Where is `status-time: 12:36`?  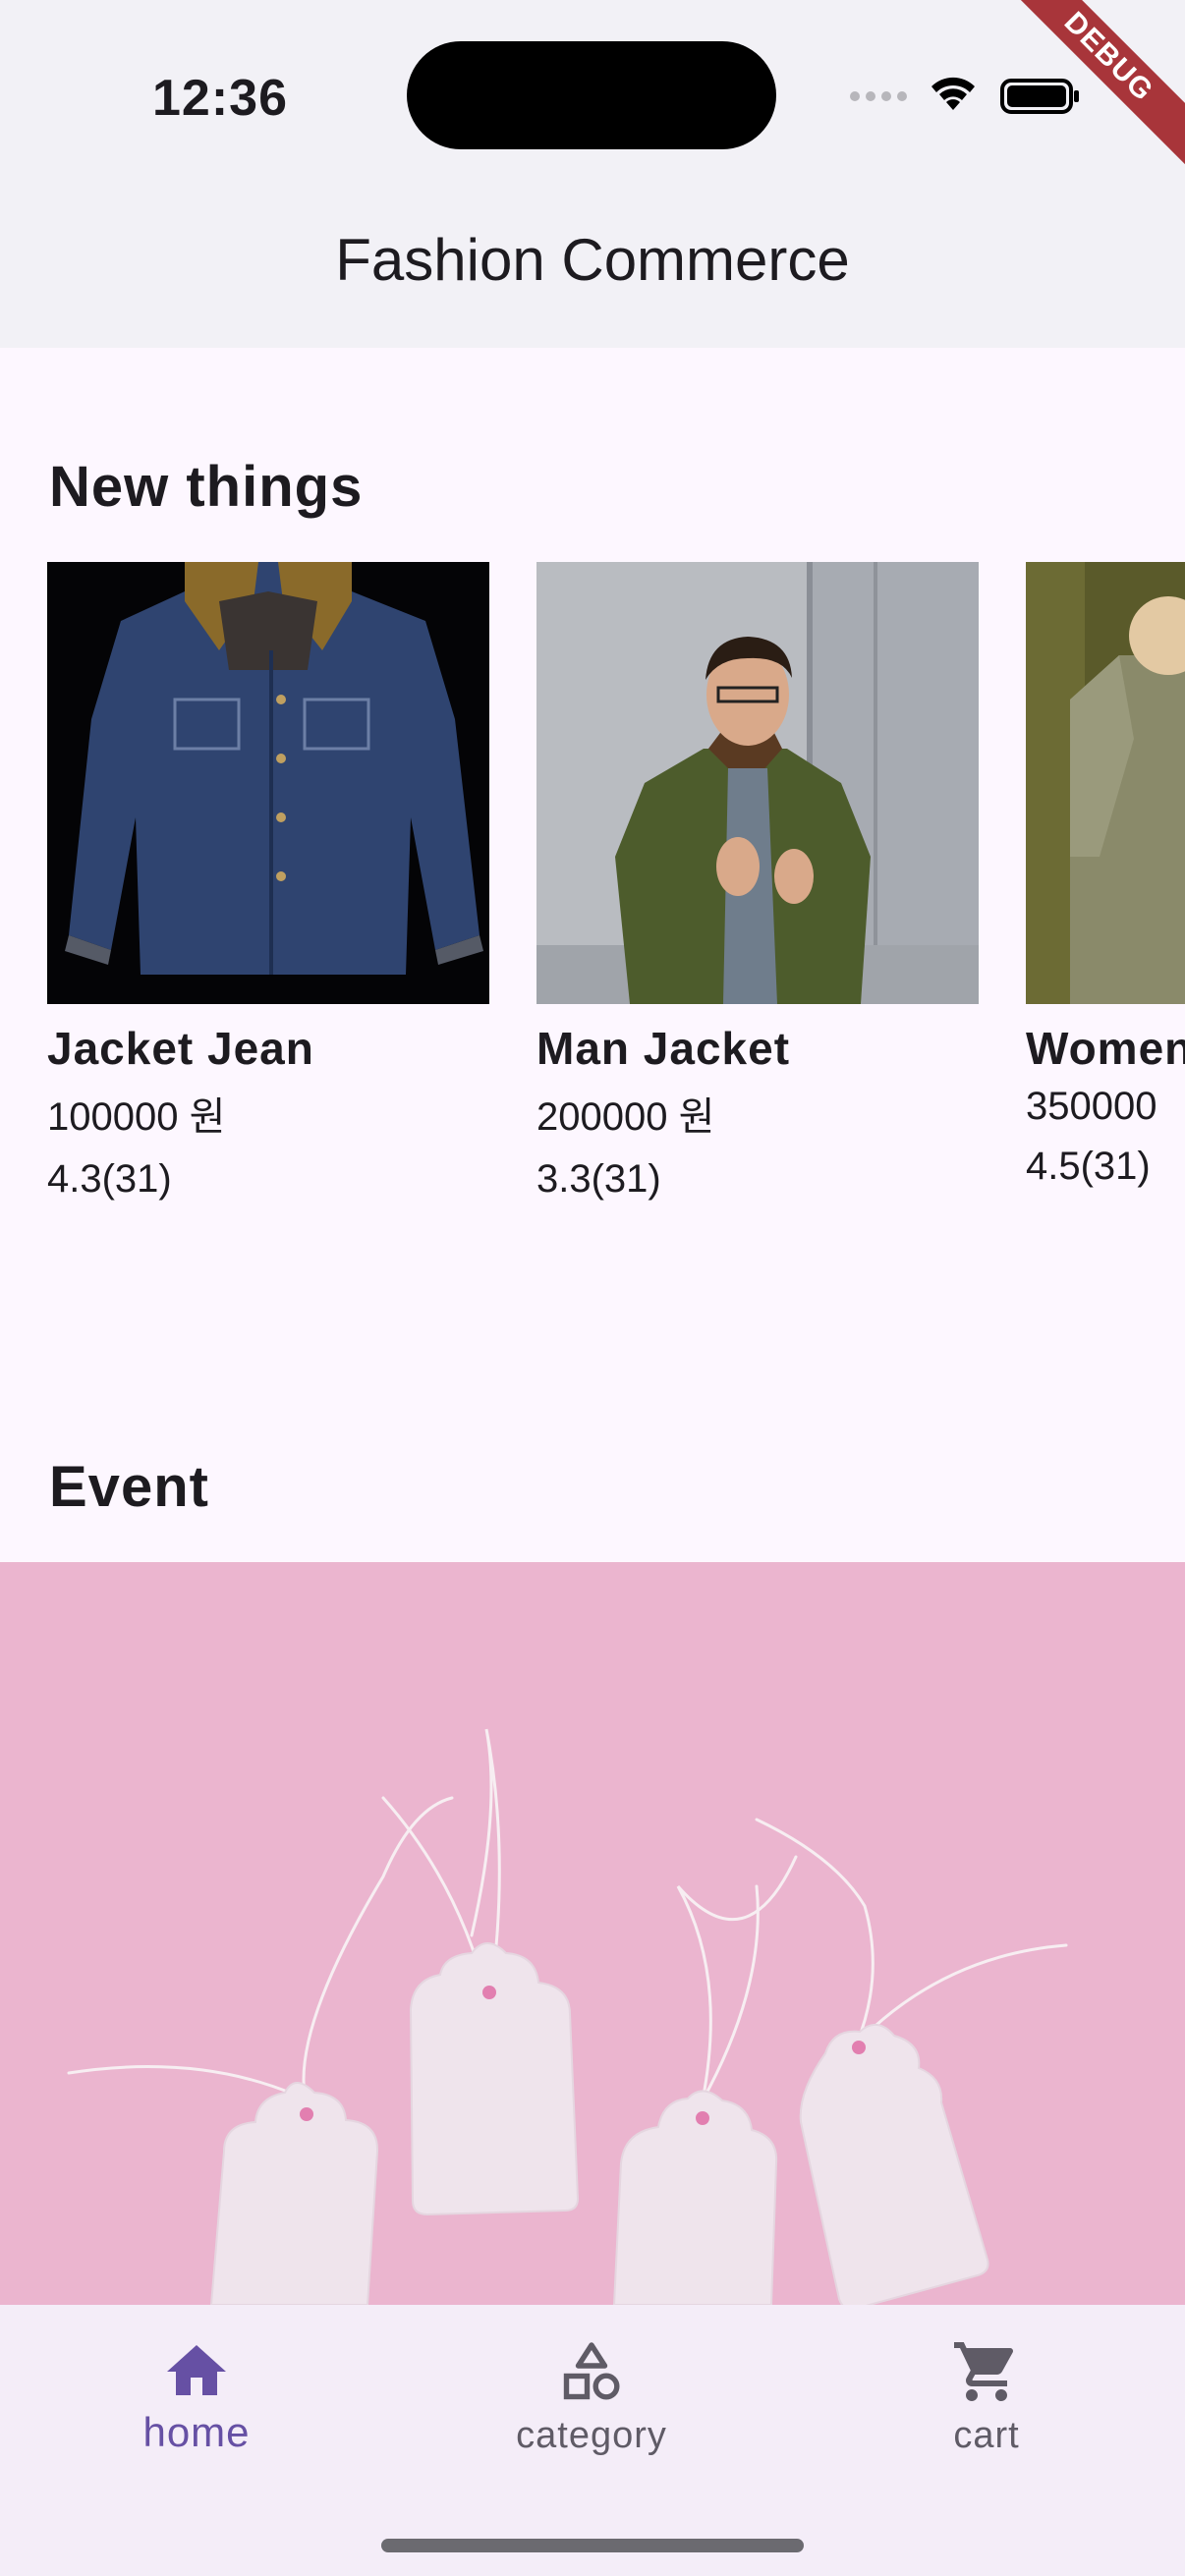
status-time: 12:36 is located at coordinates (220, 98).